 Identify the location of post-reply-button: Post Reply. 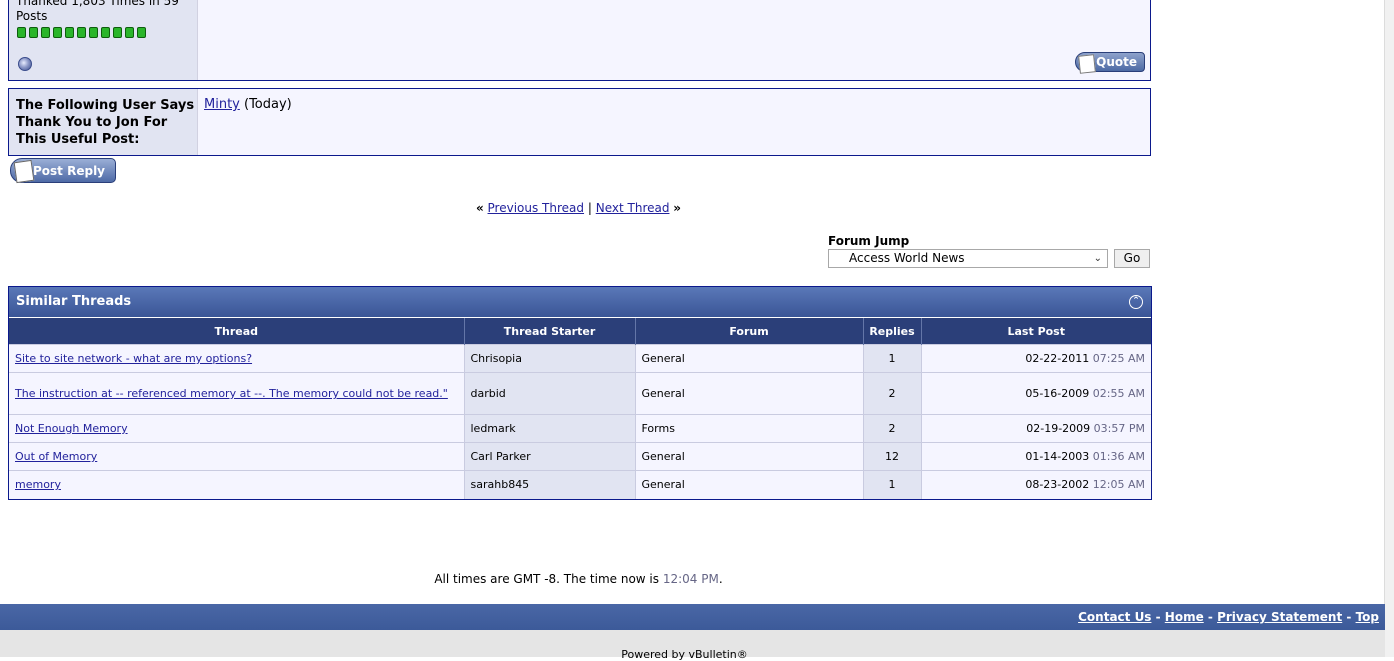
(63, 171).